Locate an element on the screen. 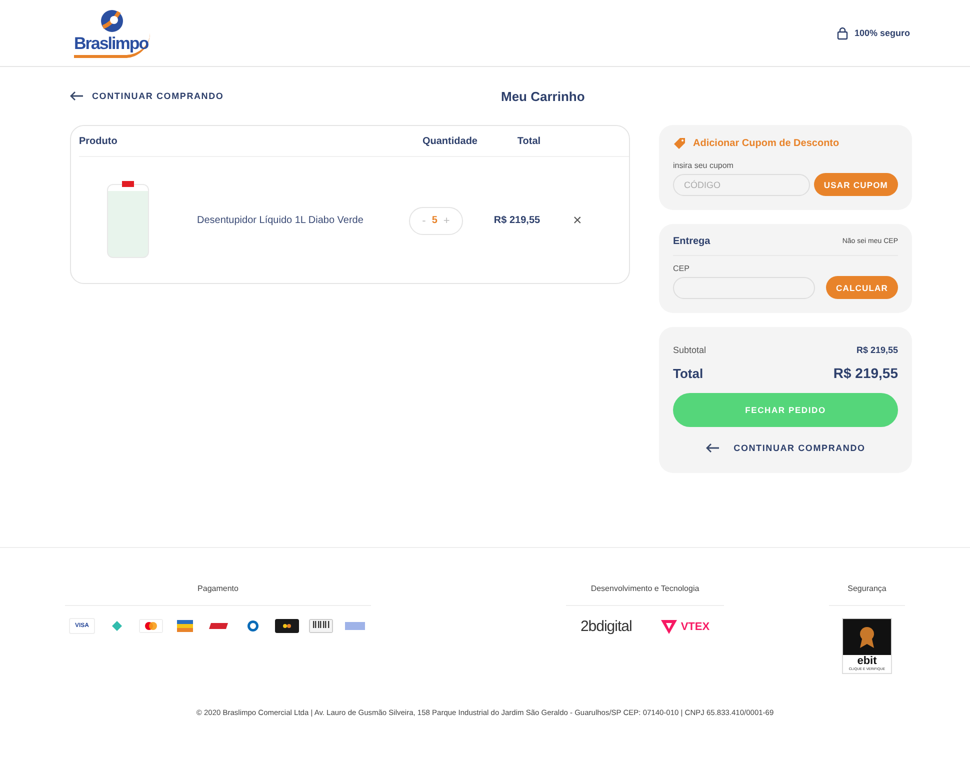 This screenshot has width=970, height=782. circles-card-icon is located at coordinates (151, 626).